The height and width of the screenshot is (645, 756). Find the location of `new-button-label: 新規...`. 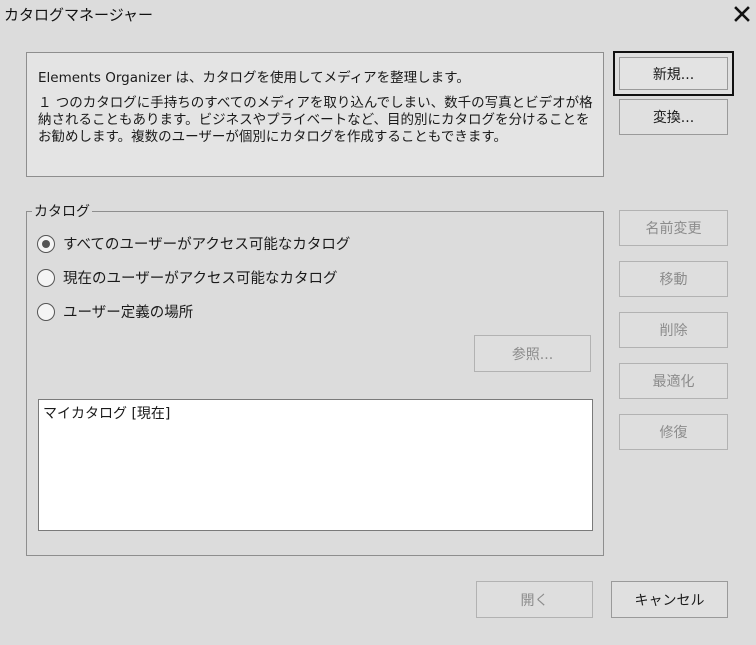

new-button-label: 新規... is located at coordinates (673, 74).